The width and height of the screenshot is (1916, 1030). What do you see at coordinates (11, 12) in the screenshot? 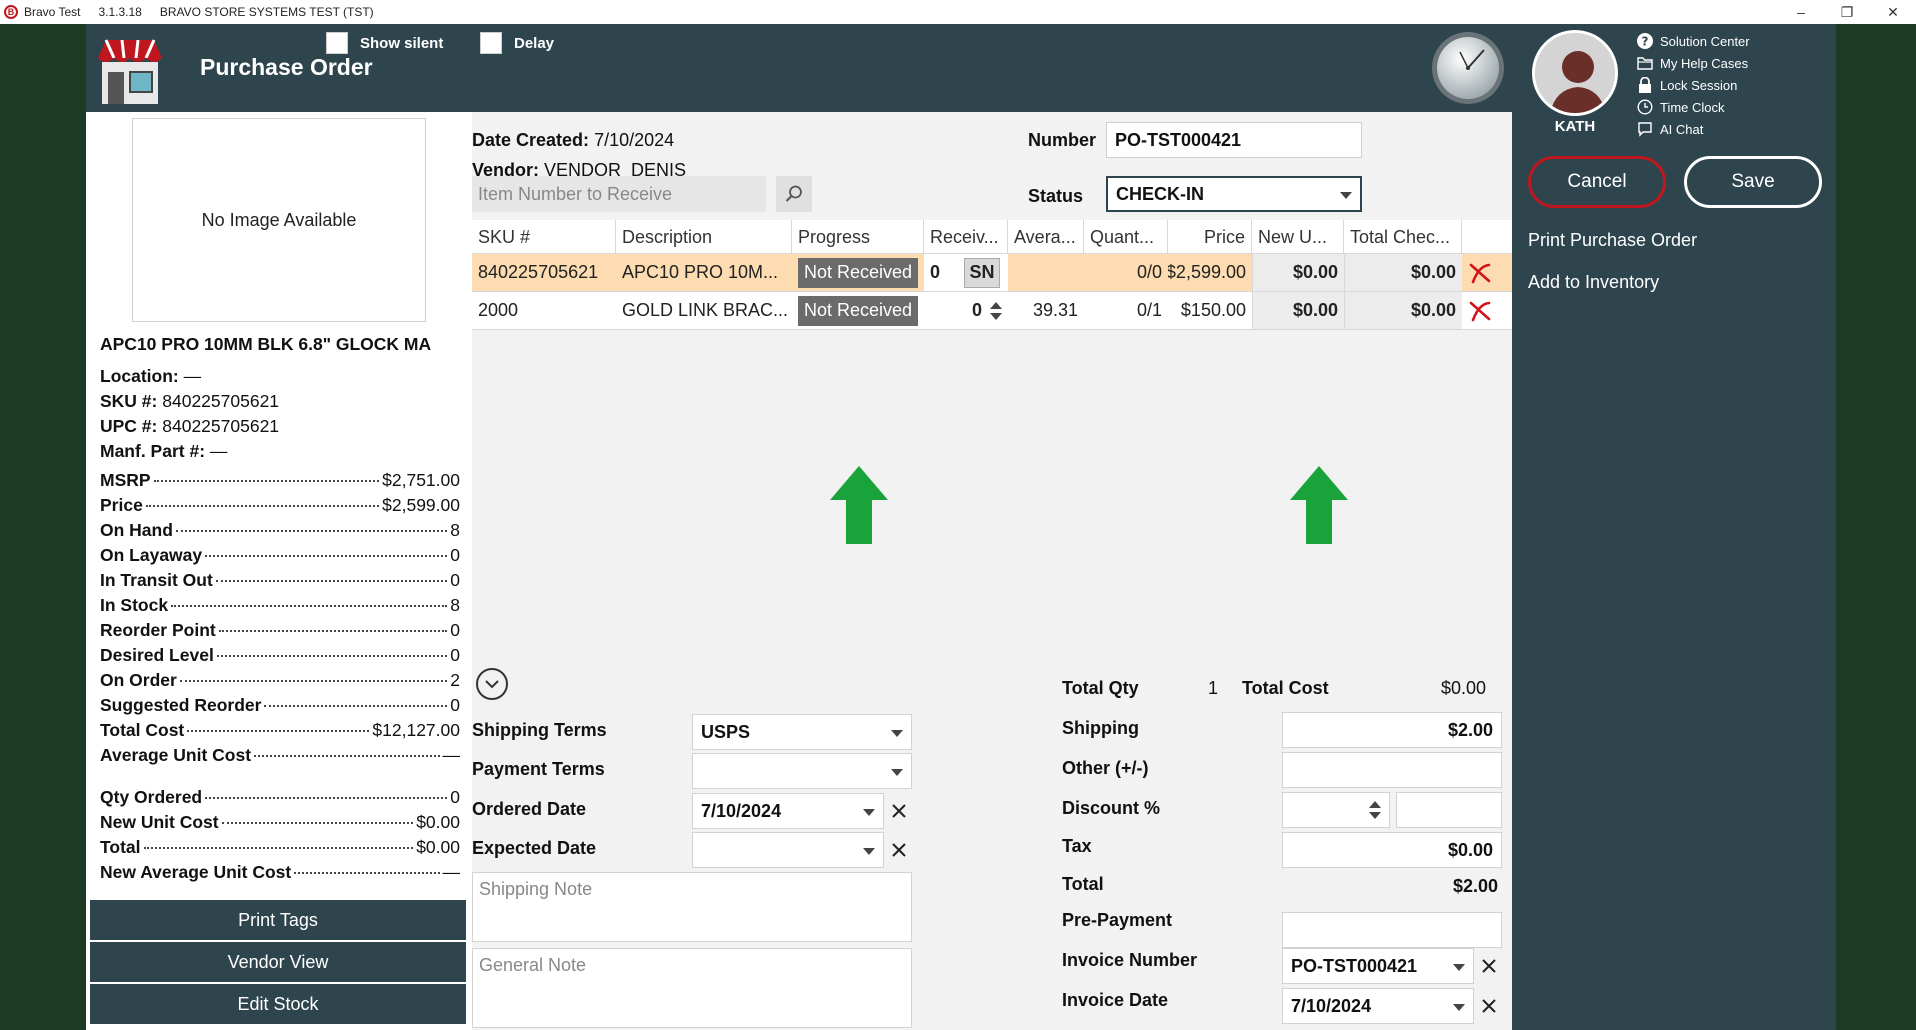
I see `app-logo-icon: B` at bounding box center [11, 12].